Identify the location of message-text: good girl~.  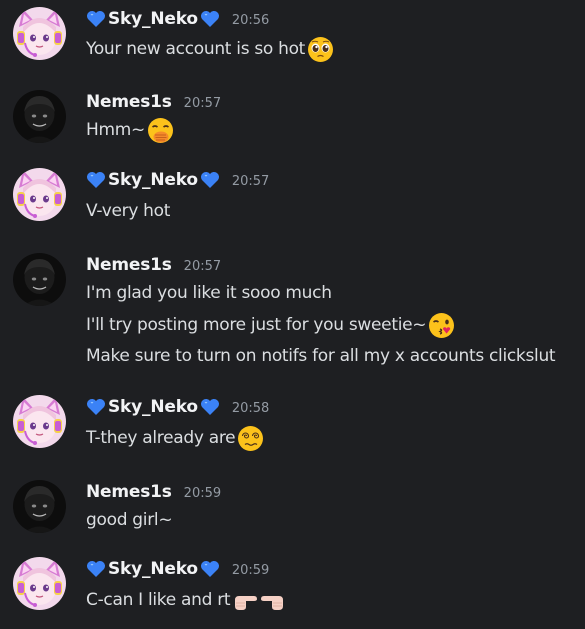
(129, 520).